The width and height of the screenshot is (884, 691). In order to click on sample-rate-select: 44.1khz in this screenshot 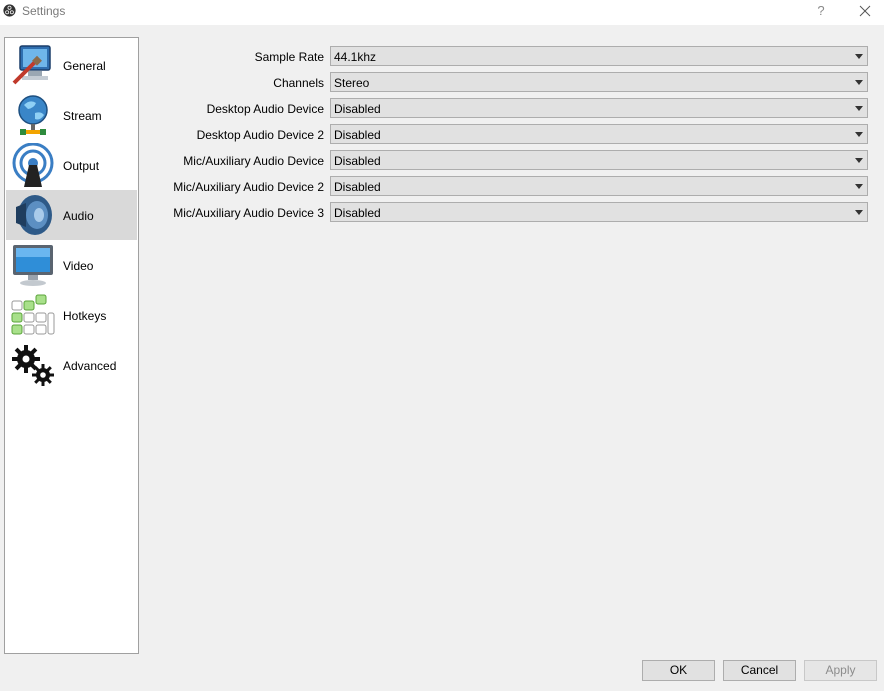, I will do `click(599, 56)`.